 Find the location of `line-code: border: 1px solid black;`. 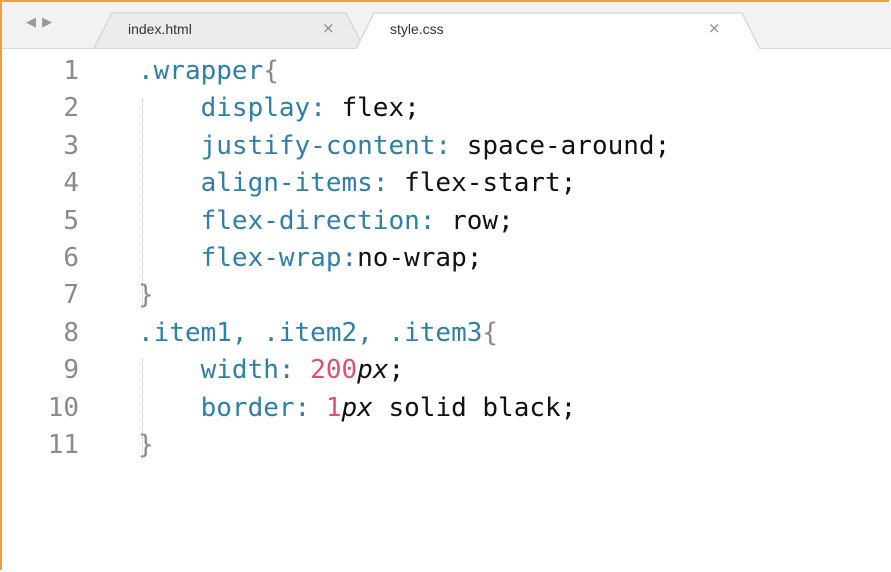

line-code: border: 1px solid black; is located at coordinates (357, 408).